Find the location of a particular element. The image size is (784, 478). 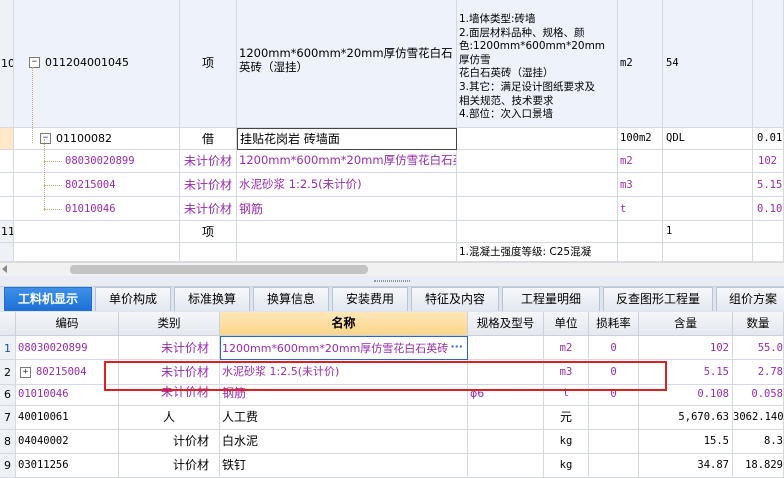

quantity-cell: 18.829 is located at coordinates (758, 466).